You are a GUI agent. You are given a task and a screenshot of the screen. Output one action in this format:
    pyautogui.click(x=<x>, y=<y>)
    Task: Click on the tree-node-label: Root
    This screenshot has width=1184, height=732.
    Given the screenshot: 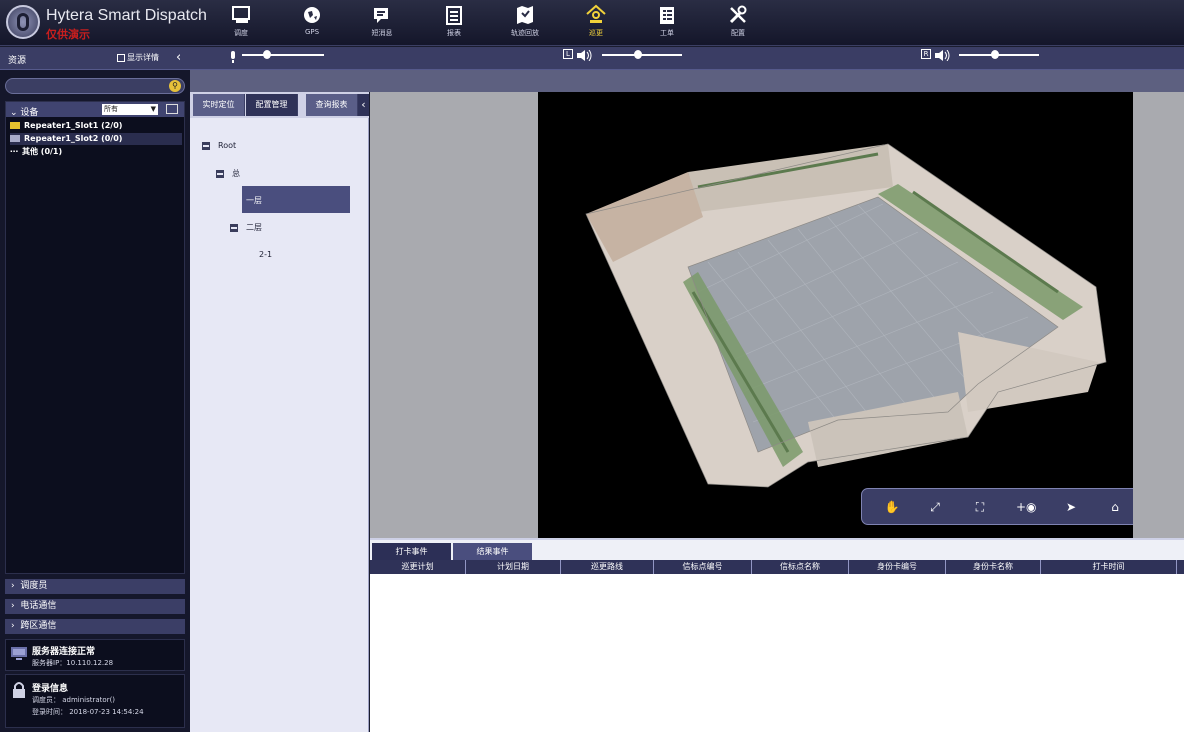 What is the action you would take?
    pyautogui.click(x=227, y=145)
    